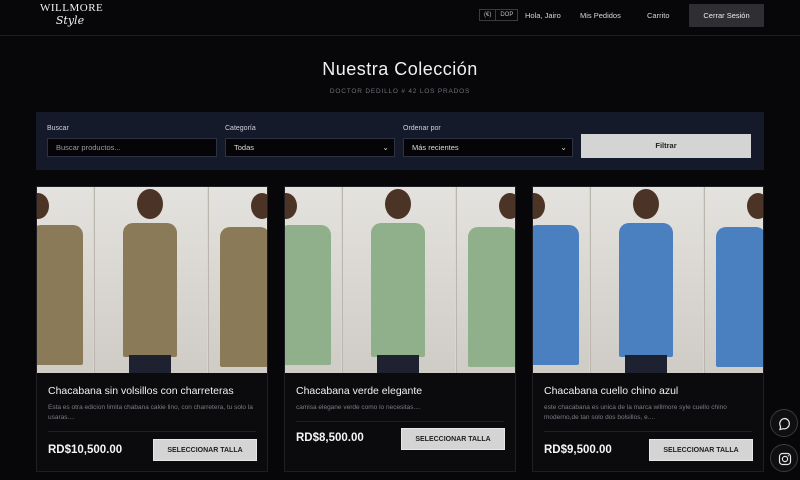  What do you see at coordinates (487, 15) in the screenshot?
I see `currency-option-euro: (€)` at bounding box center [487, 15].